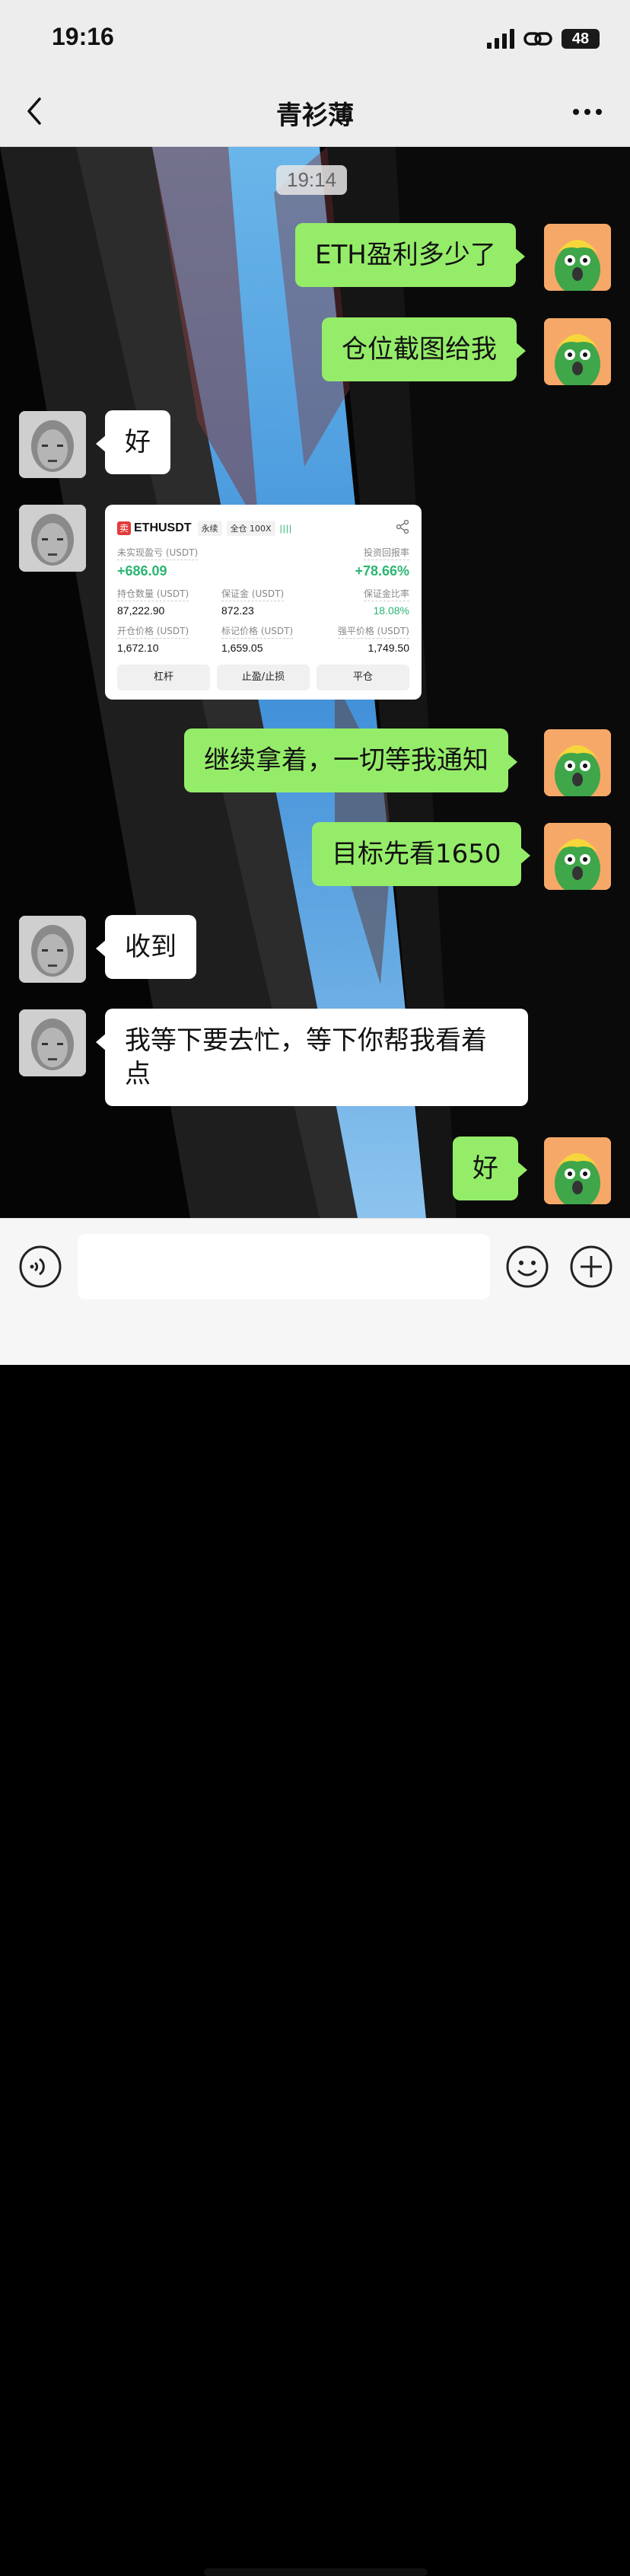  I want to click on margin-ratio-label: 保证金比率, so click(386, 594).